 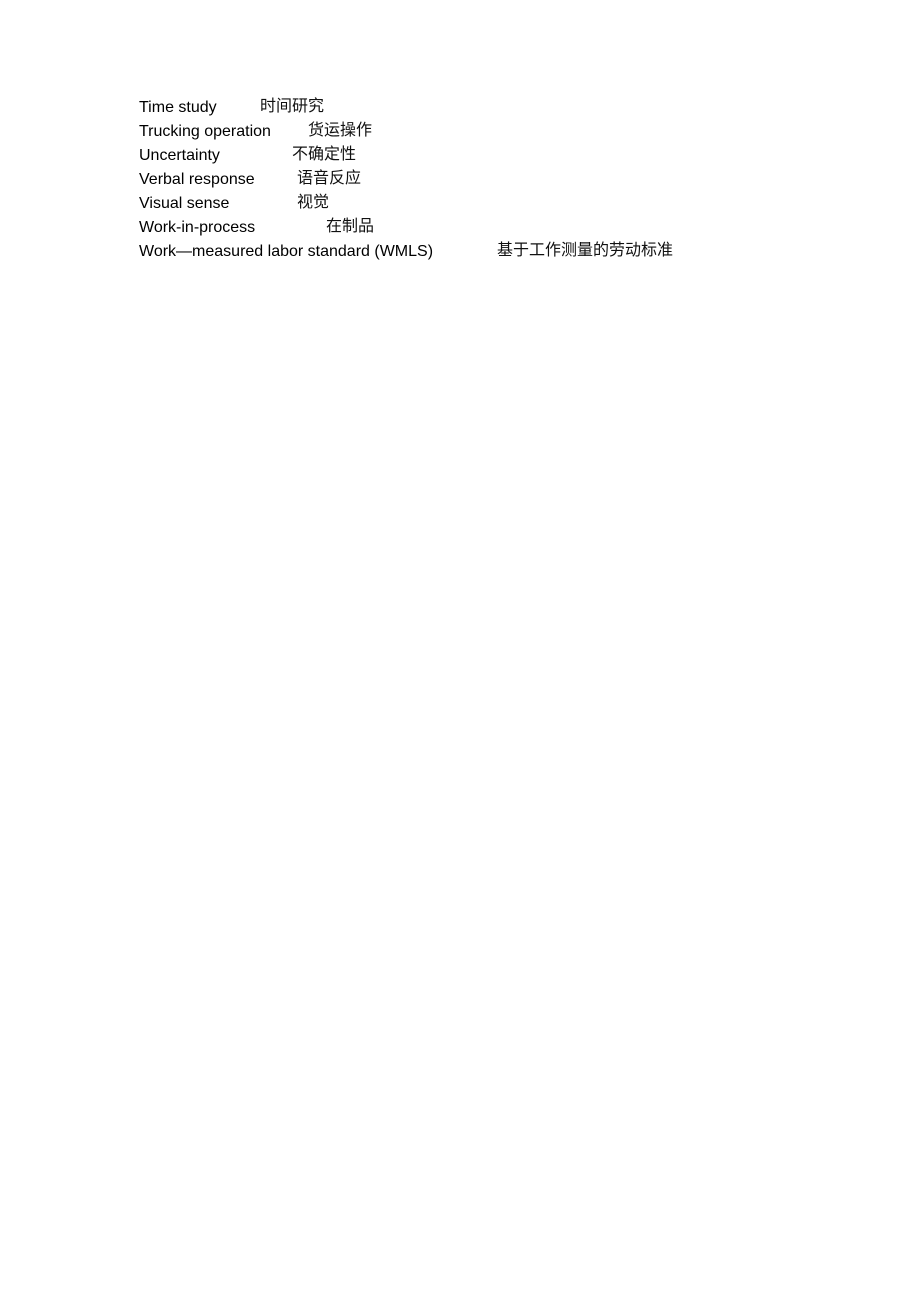 What do you see at coordinates (178, 107) in the screenshot?
I see `english-term: Time study` at bounding box center [178, 107].